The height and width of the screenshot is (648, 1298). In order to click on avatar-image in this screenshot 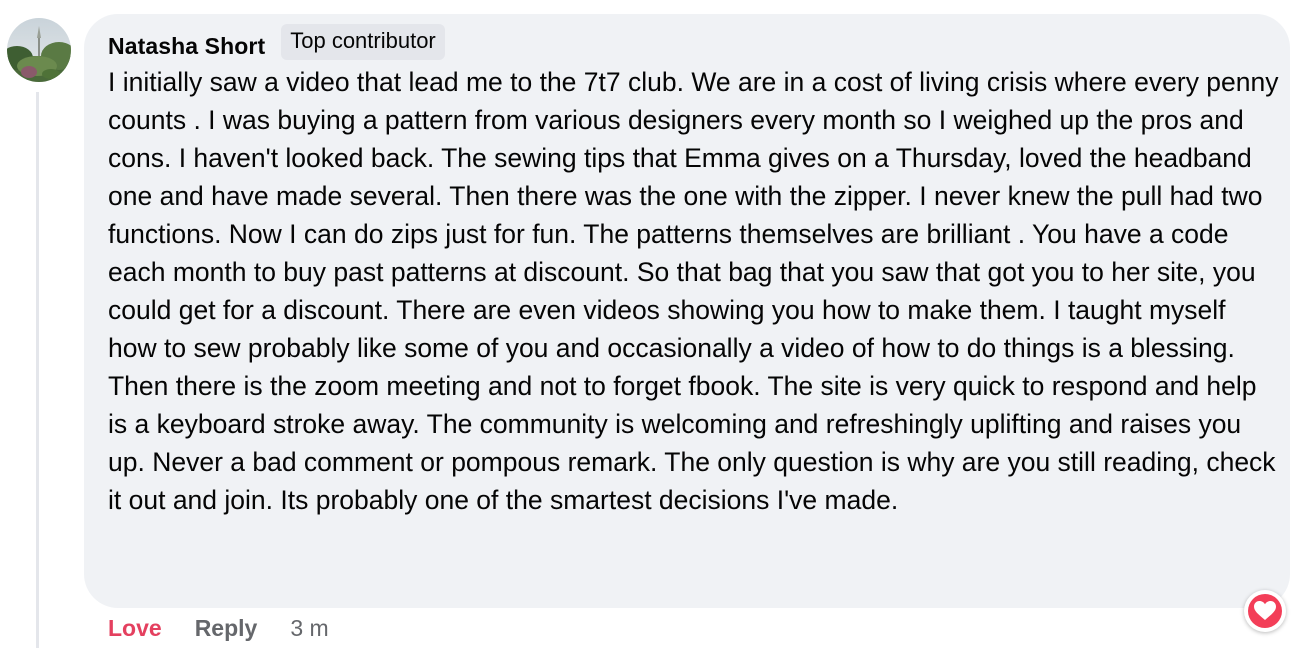, I will do `click(39, 50)`.